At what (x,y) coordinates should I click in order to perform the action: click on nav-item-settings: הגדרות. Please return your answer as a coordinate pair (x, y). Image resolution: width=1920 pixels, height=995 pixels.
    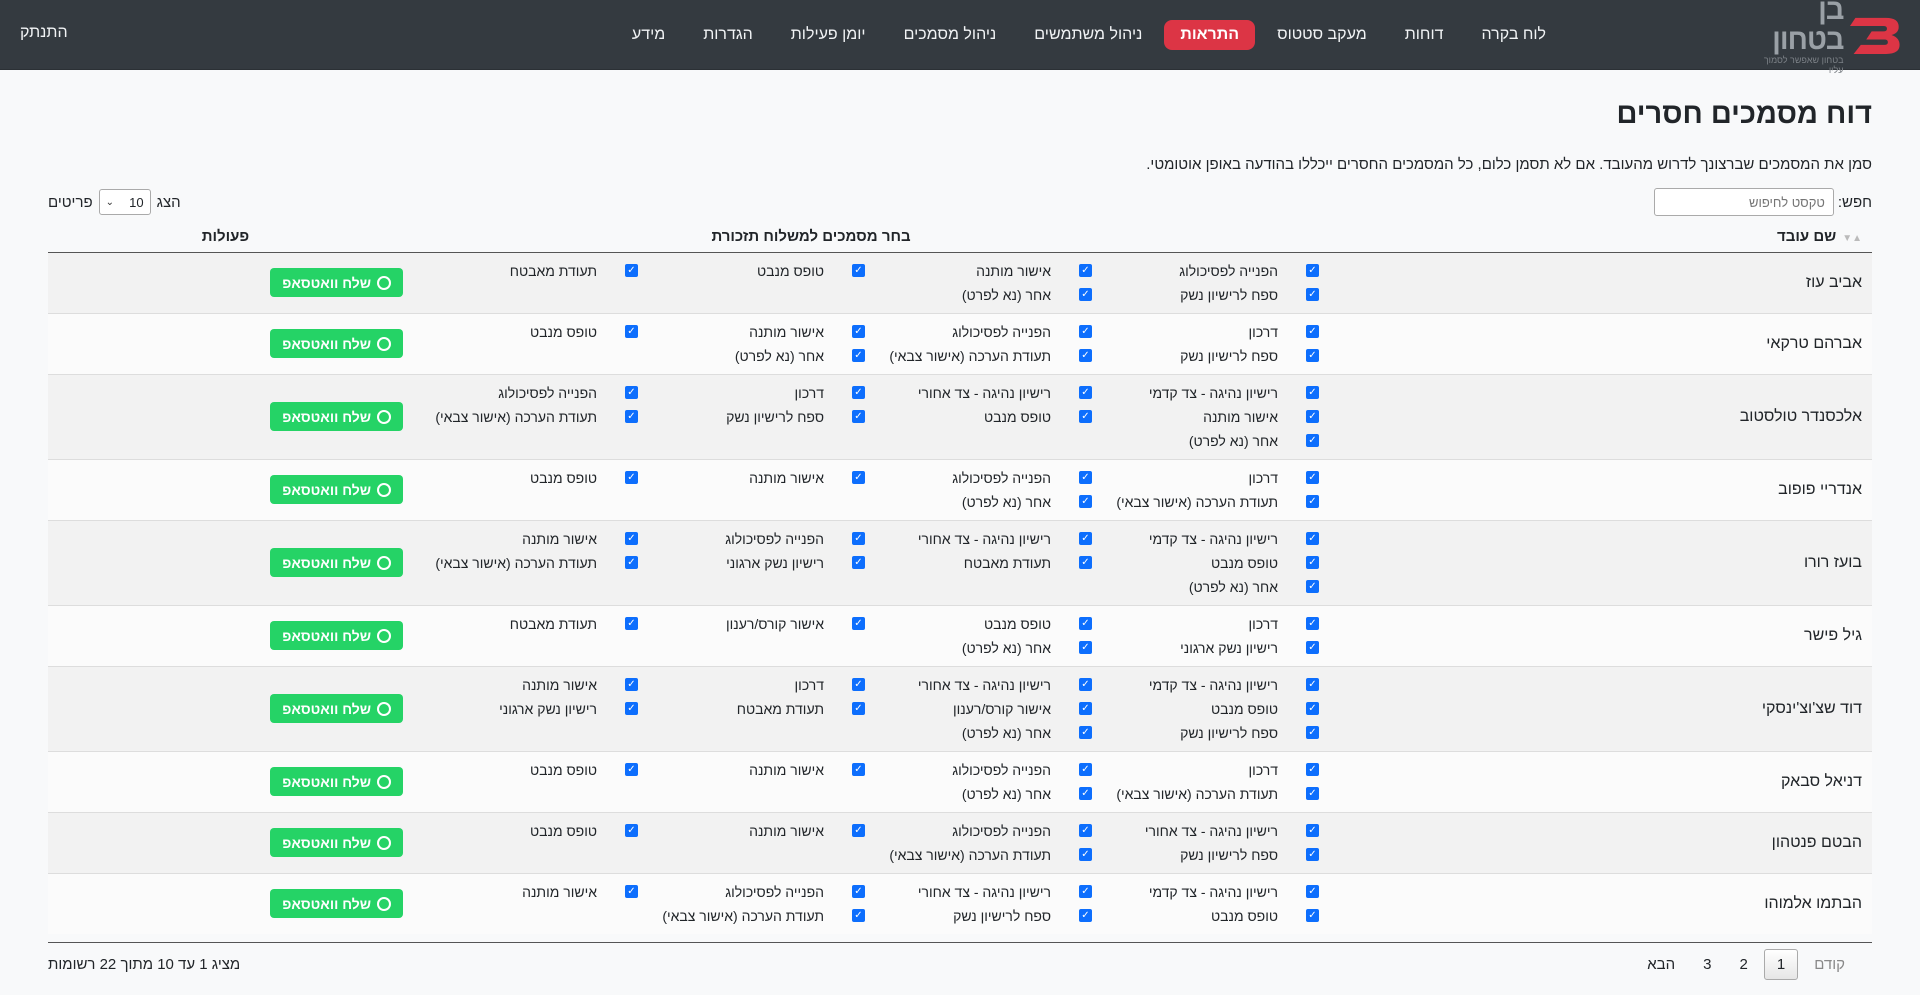
    Looking at the image, I should click on (728, 35).